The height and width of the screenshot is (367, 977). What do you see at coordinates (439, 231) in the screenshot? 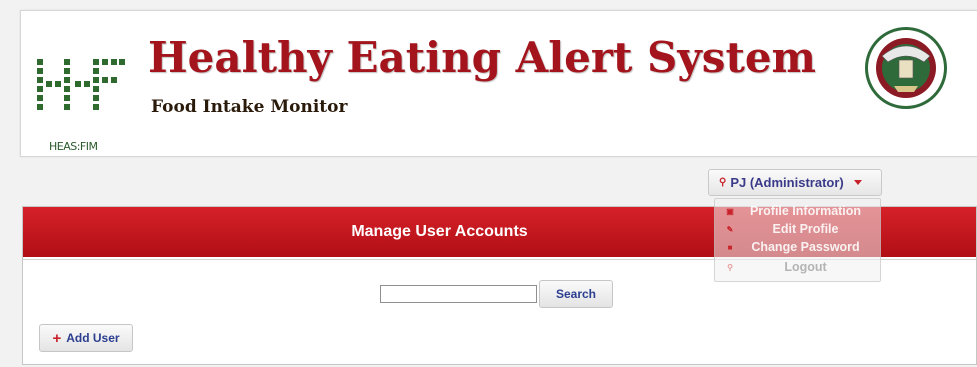
I see `panel-title: Manage User Accounts` at bounding box center [439, 231].